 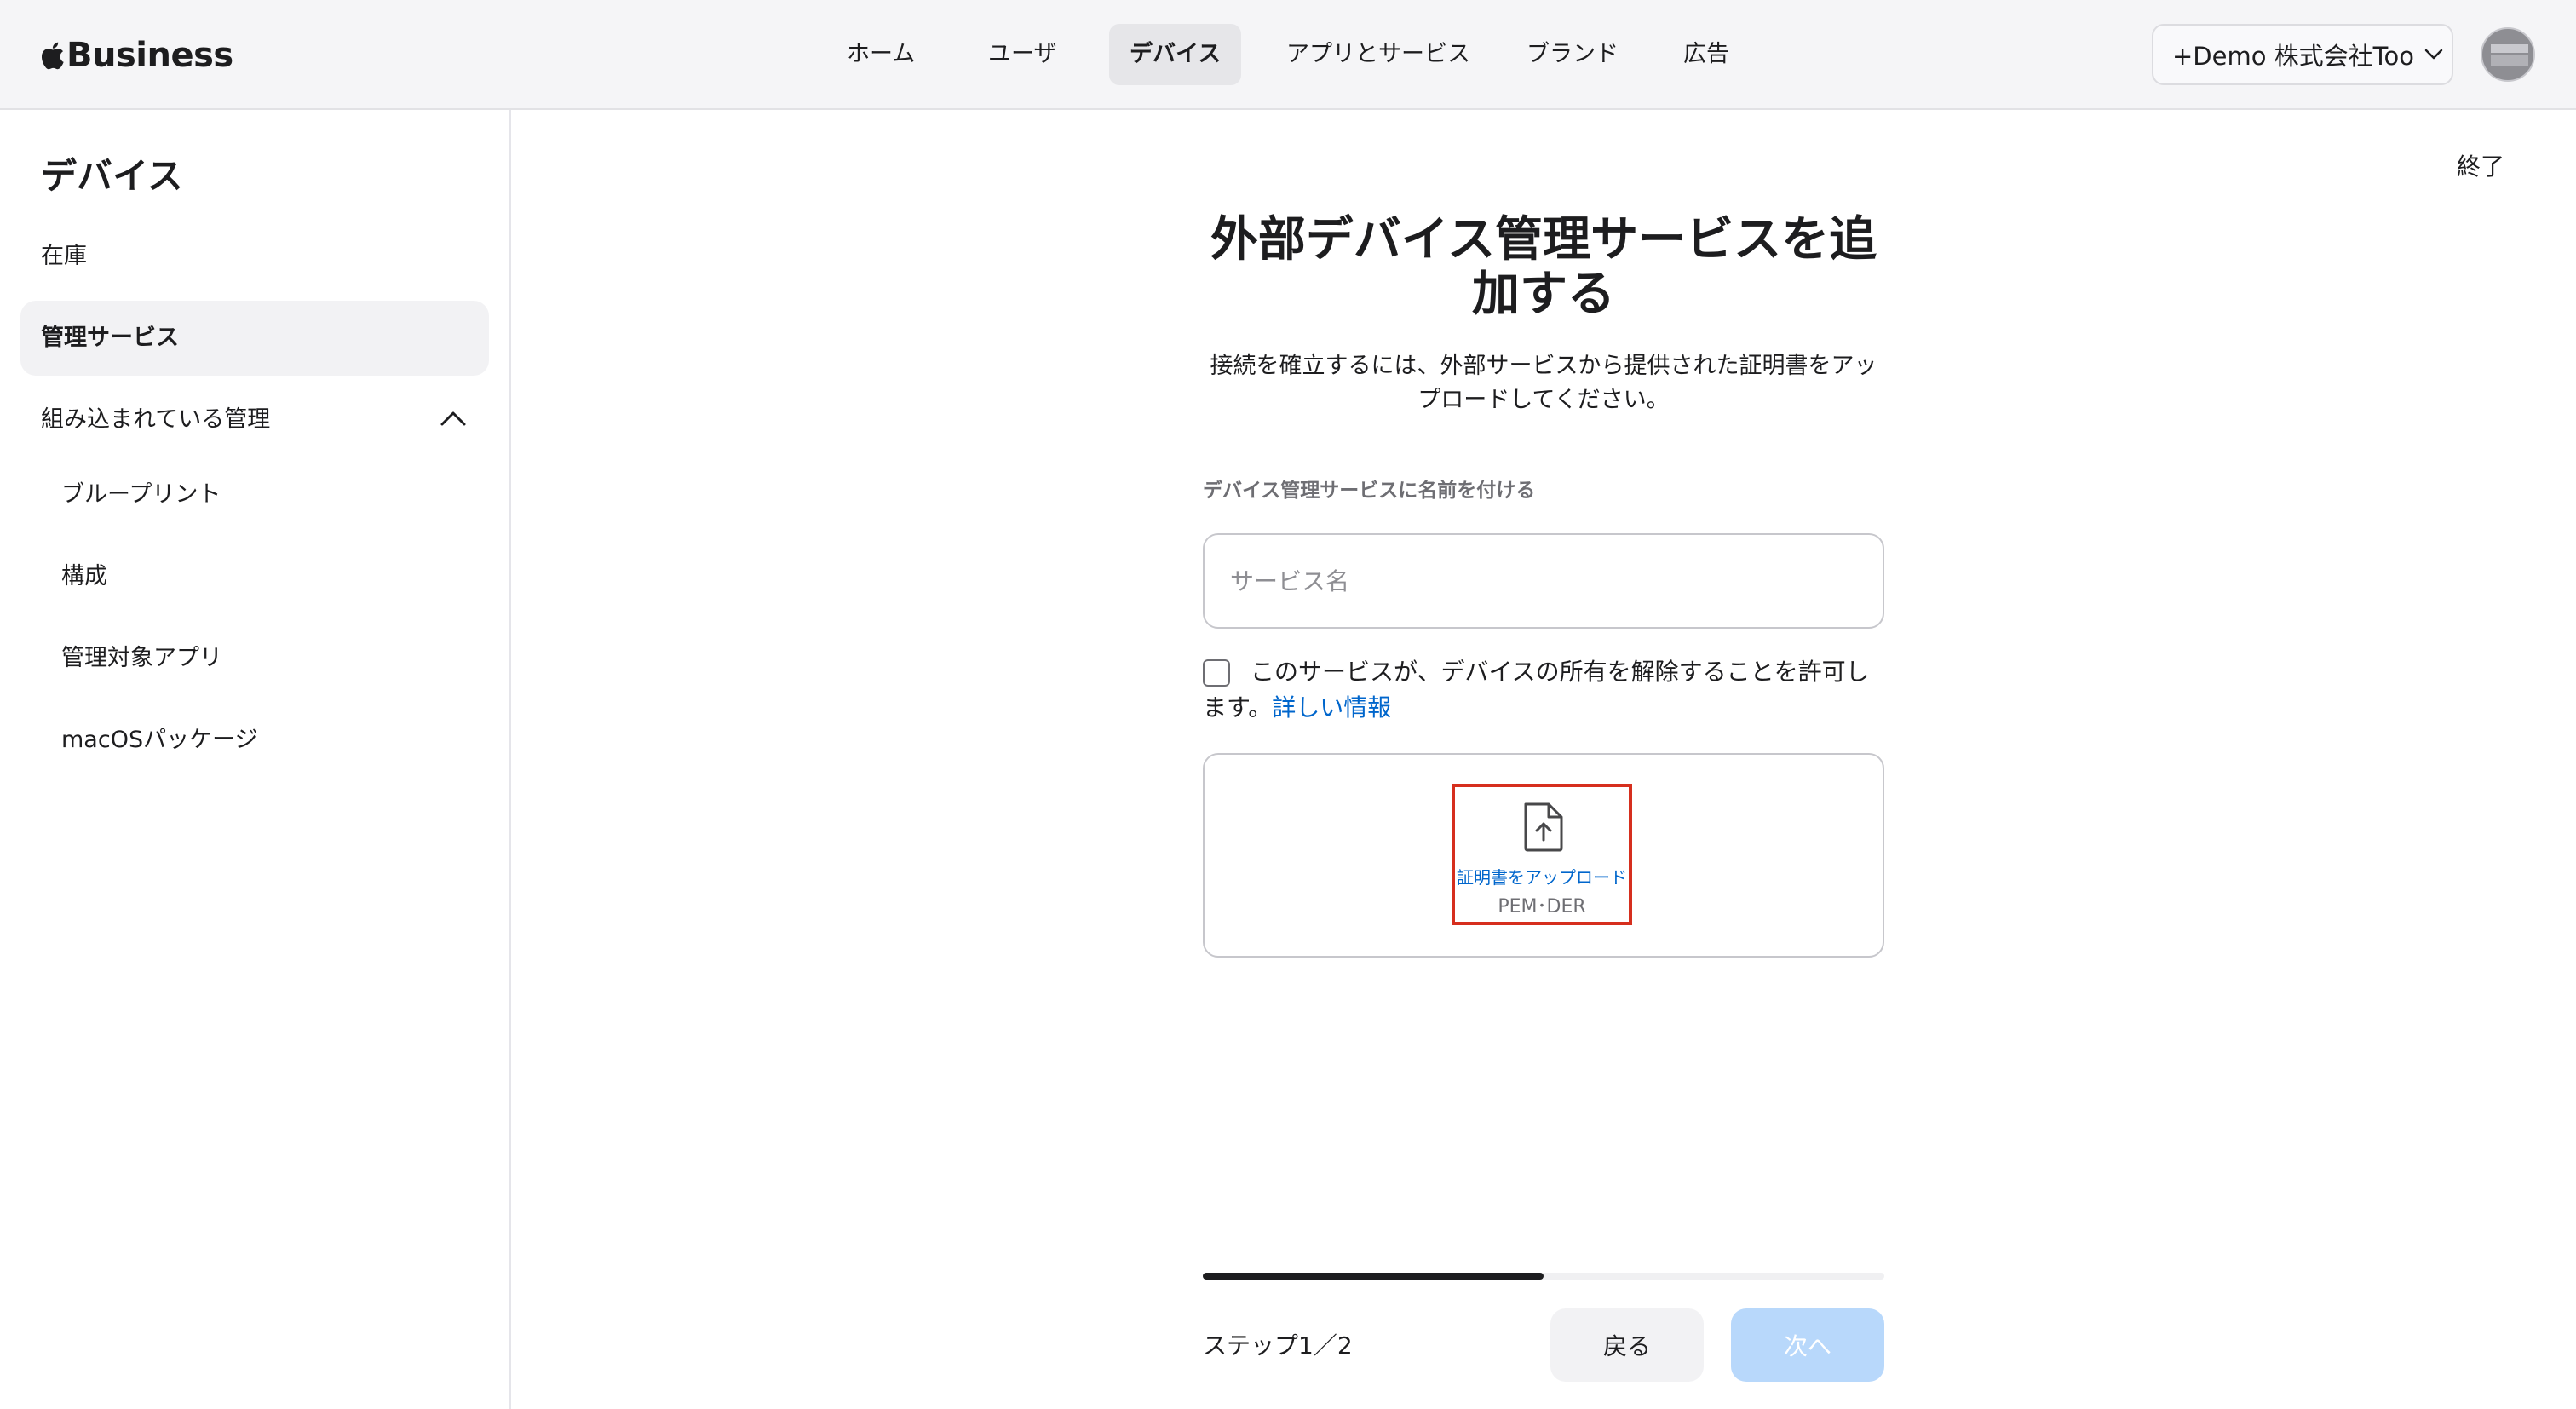 I want to click on allow-release-checkbox, so click(x=1217, y=673).